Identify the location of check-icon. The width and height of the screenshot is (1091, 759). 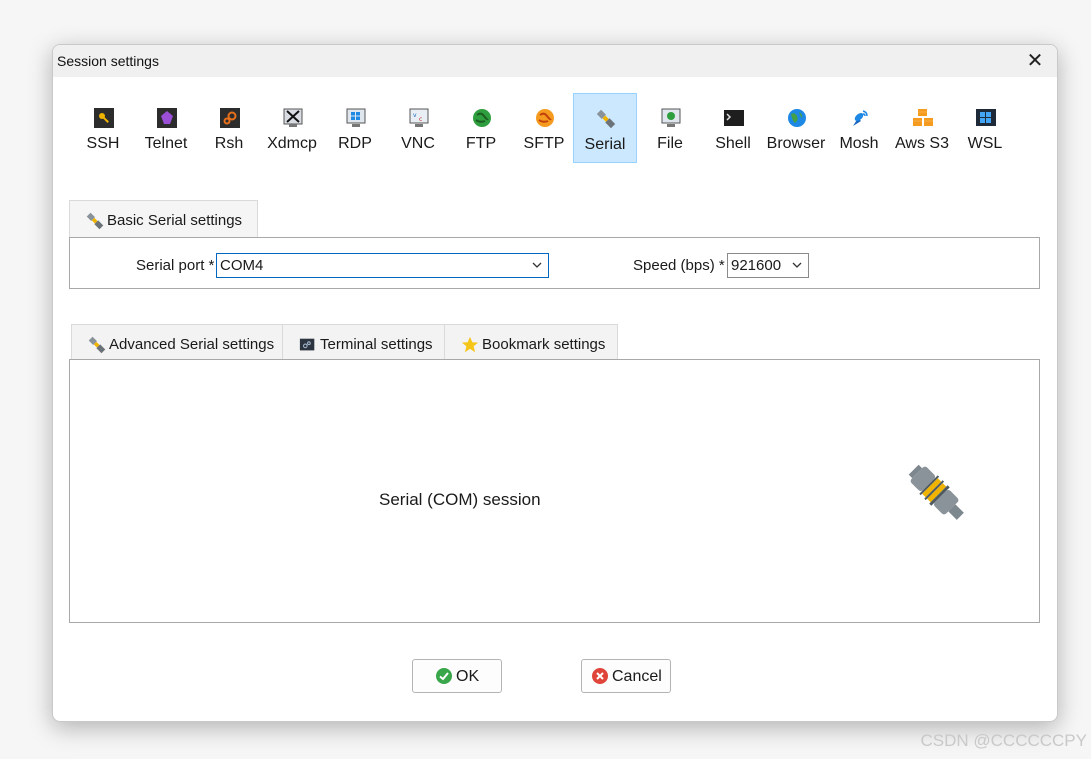
(444, 676).